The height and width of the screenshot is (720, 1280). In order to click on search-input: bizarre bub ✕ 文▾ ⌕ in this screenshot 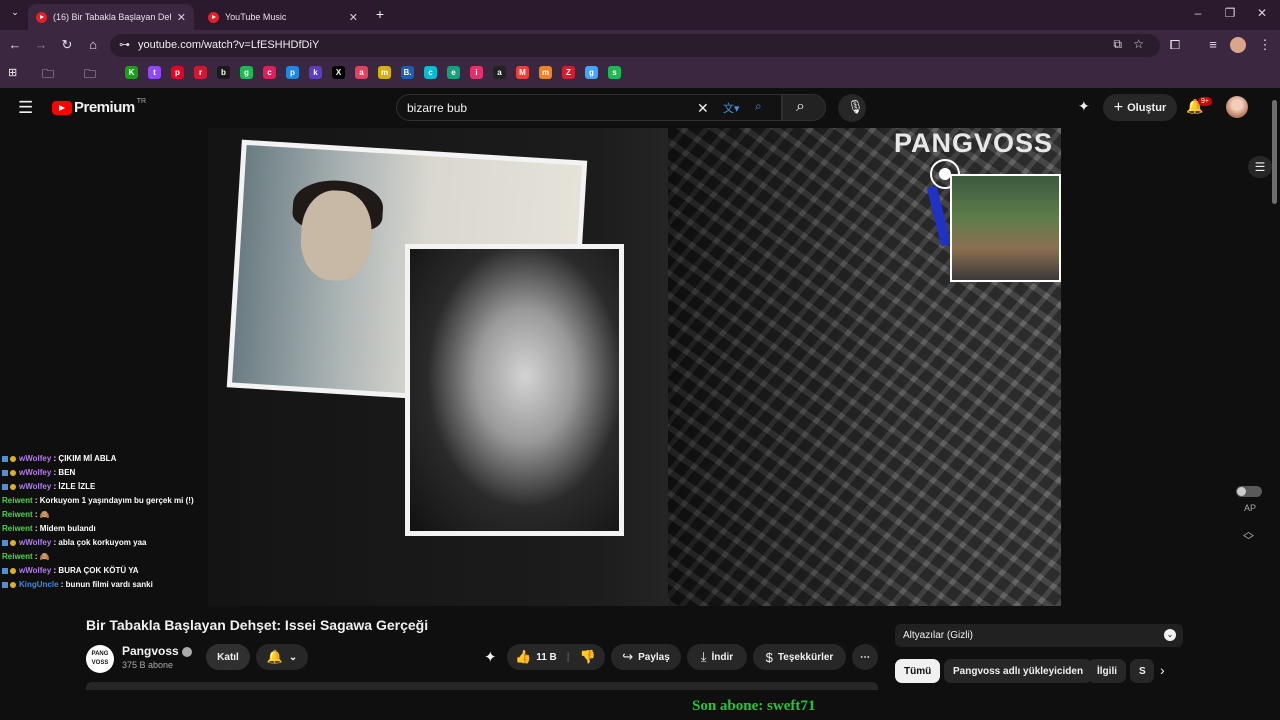, I will do `click(589, 107)`.